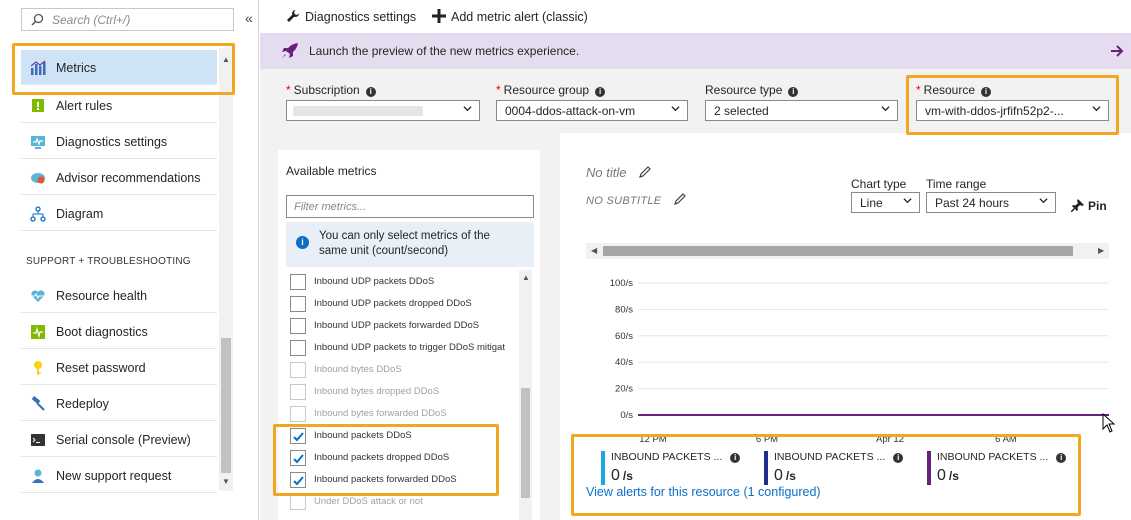 The width and height of the screenshot is (1131, 520). I want to click on diagnostics-settings-button: Diagnostics settings, so click(351, 16).